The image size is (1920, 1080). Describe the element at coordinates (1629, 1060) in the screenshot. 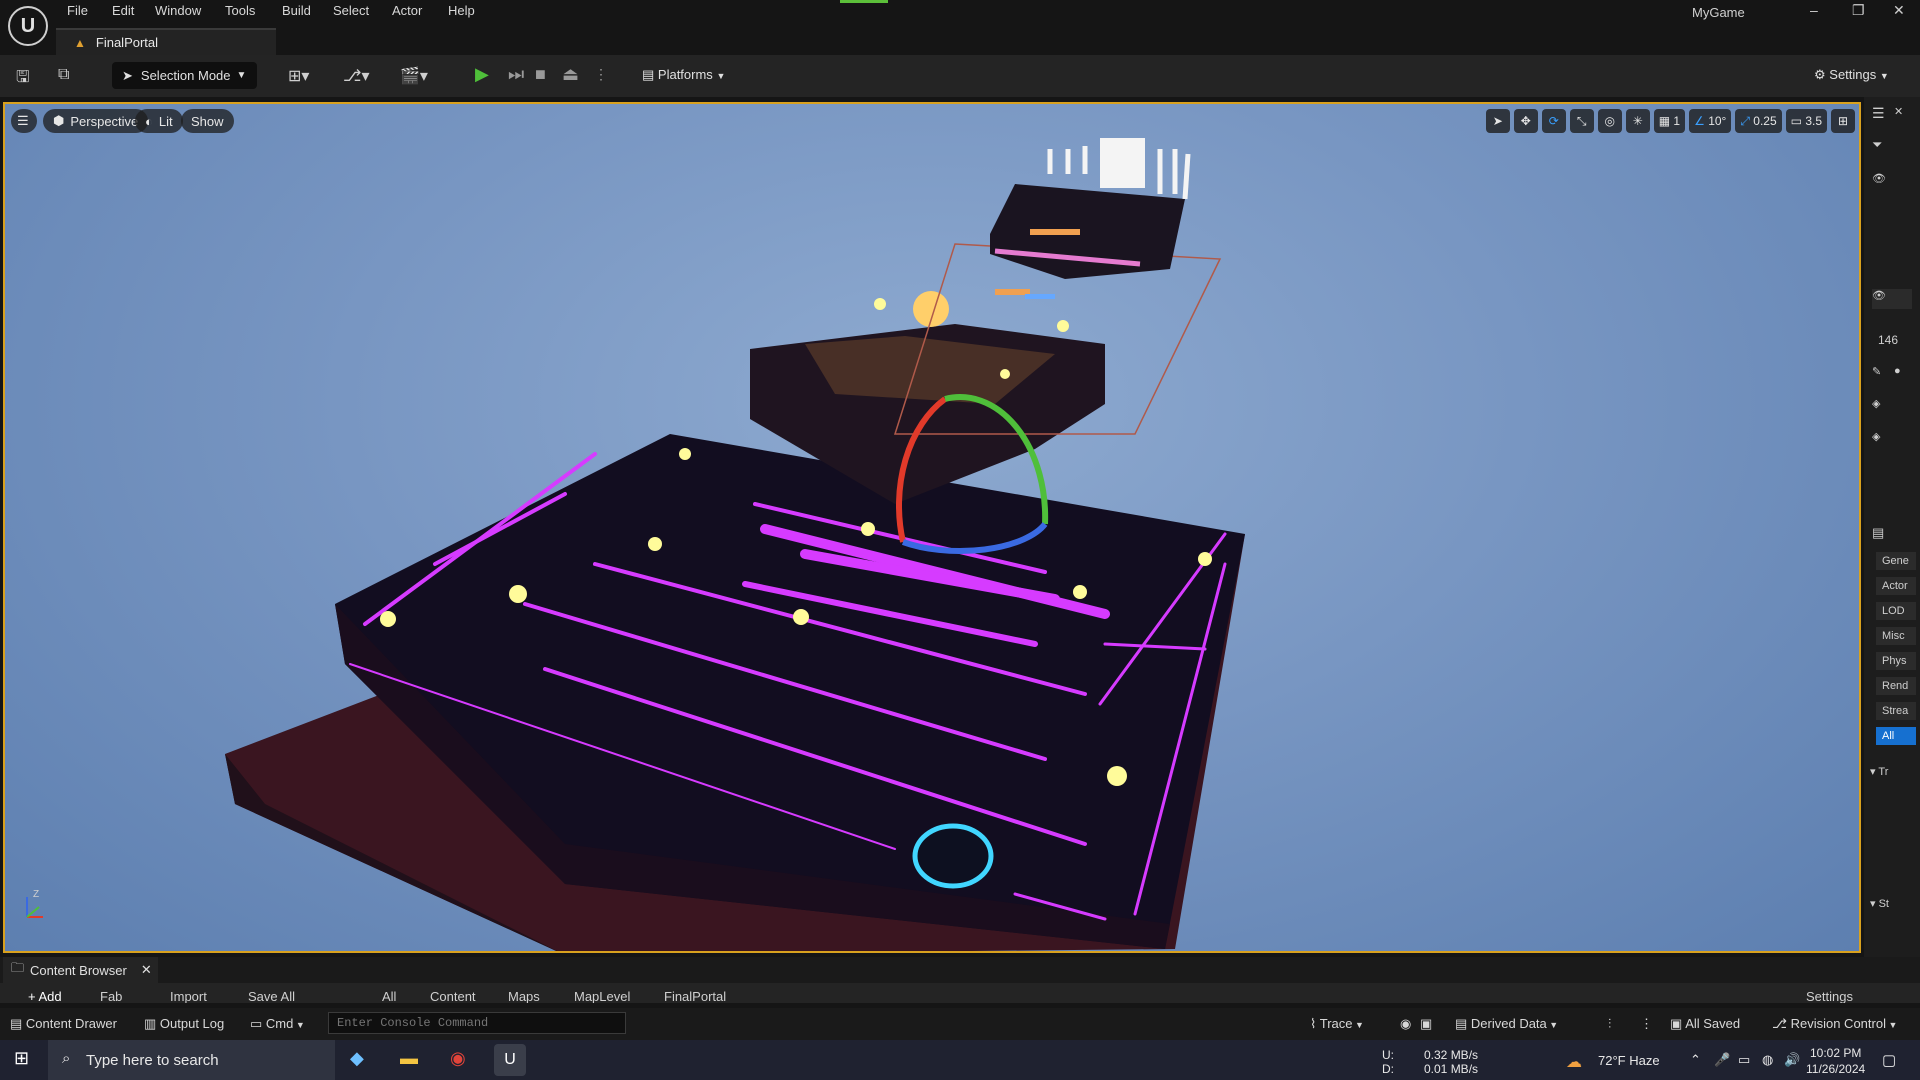

I see `weather-text: 72°F Haze` at that location.